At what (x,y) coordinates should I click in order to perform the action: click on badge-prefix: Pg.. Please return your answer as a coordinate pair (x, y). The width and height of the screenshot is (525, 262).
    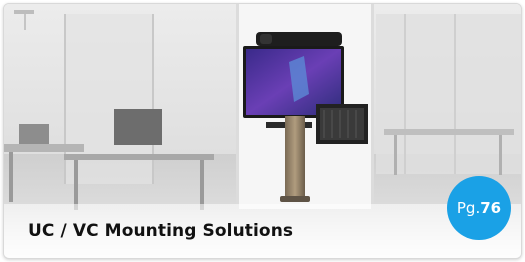
    Looking at the image, I should click on (468, 208).